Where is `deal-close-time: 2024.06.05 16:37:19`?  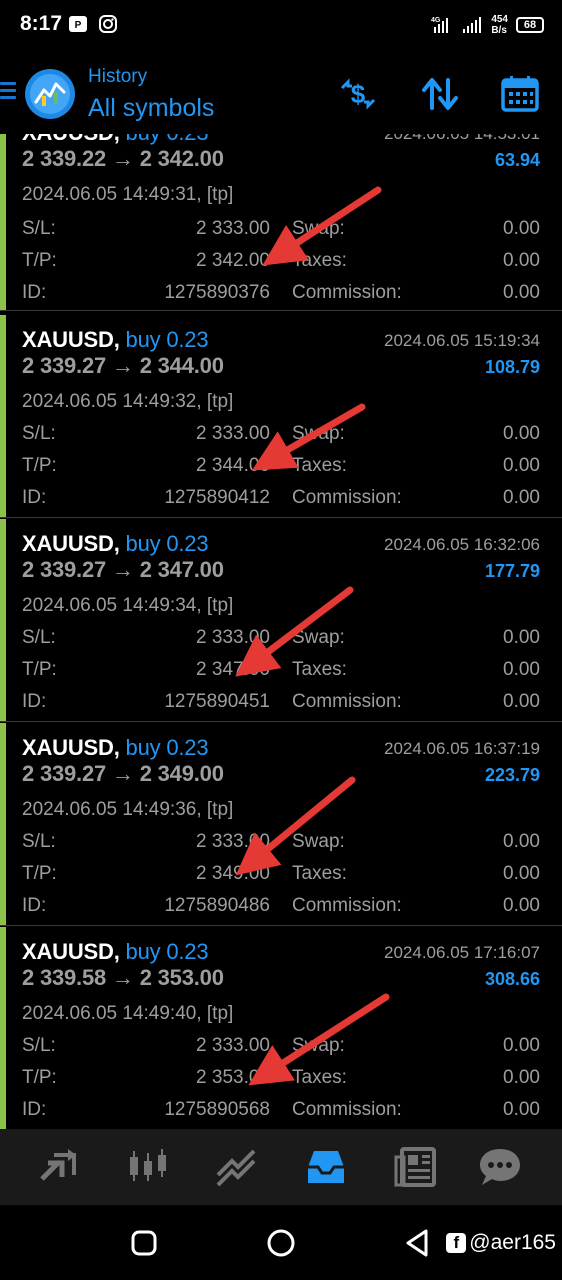 deal-close-time: 2024.06.05 16:37:19 is located at coordinates (462, 748).